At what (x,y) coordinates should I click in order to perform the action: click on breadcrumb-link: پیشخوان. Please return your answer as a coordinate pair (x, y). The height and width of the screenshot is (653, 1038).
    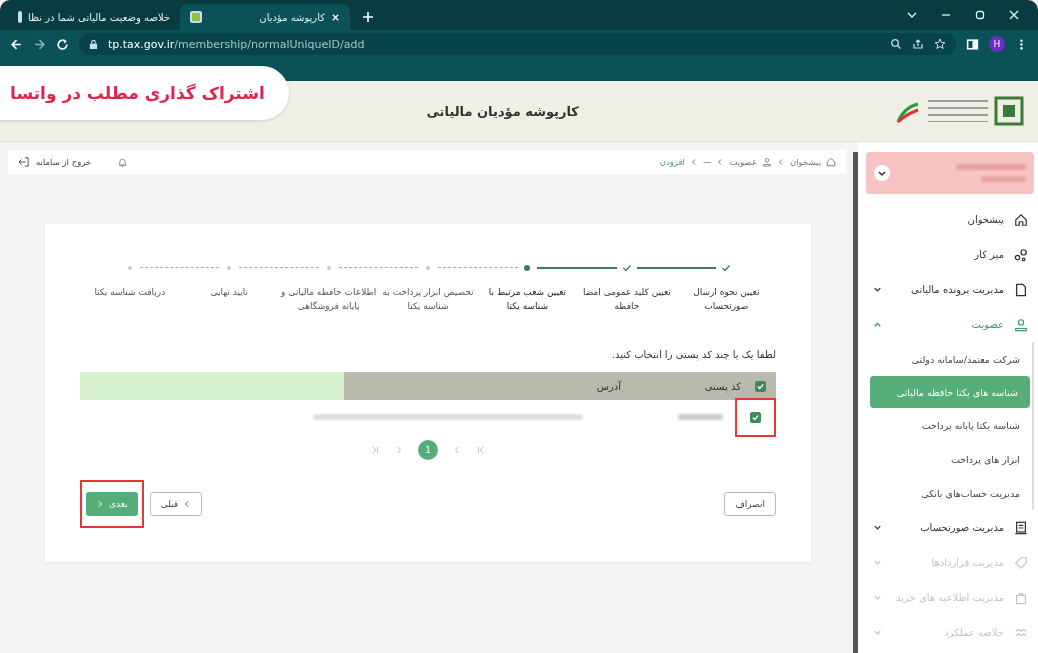
    Looking at the image, I should click on (805, 162).